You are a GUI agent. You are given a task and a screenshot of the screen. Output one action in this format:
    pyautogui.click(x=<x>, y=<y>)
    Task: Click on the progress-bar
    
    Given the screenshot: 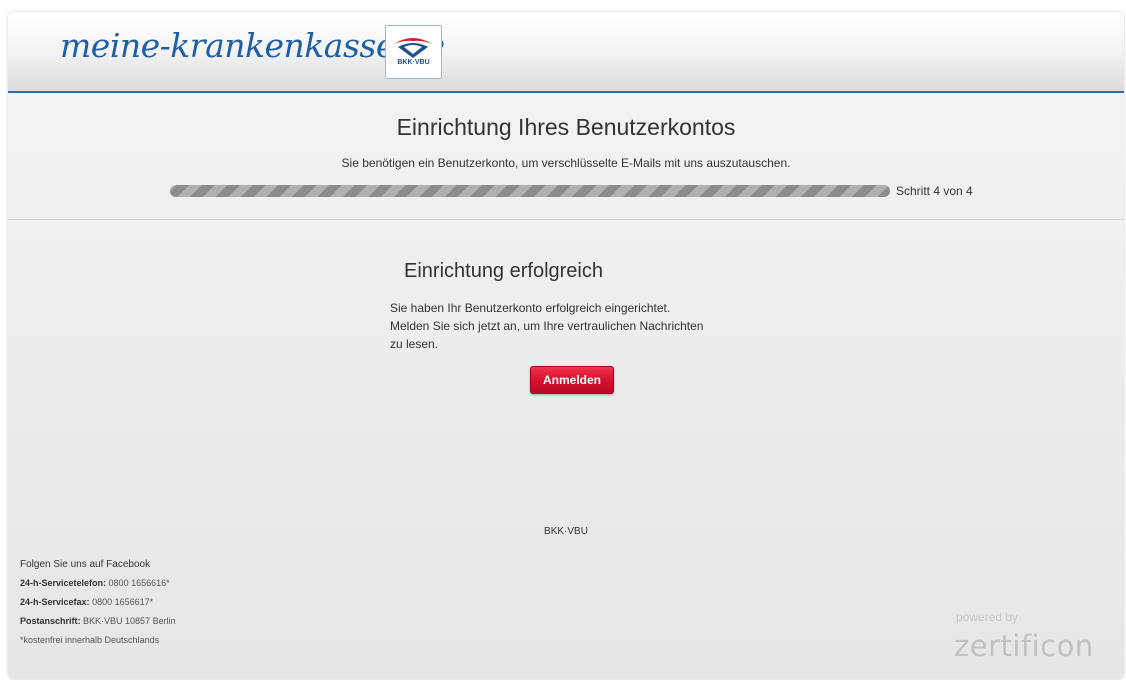 What is the action you would take?
    pyautogui.click(x=530, y=191)
    